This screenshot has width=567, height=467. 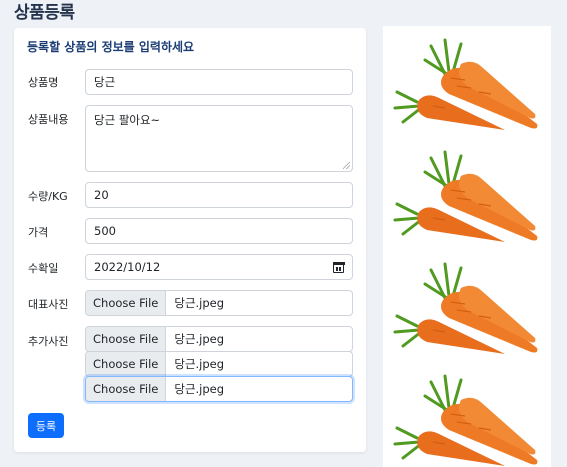 What do you see at coordinates (219, 195) in the screenshot?
I see `quantity-input: 20` at bounding box center [219, 195].